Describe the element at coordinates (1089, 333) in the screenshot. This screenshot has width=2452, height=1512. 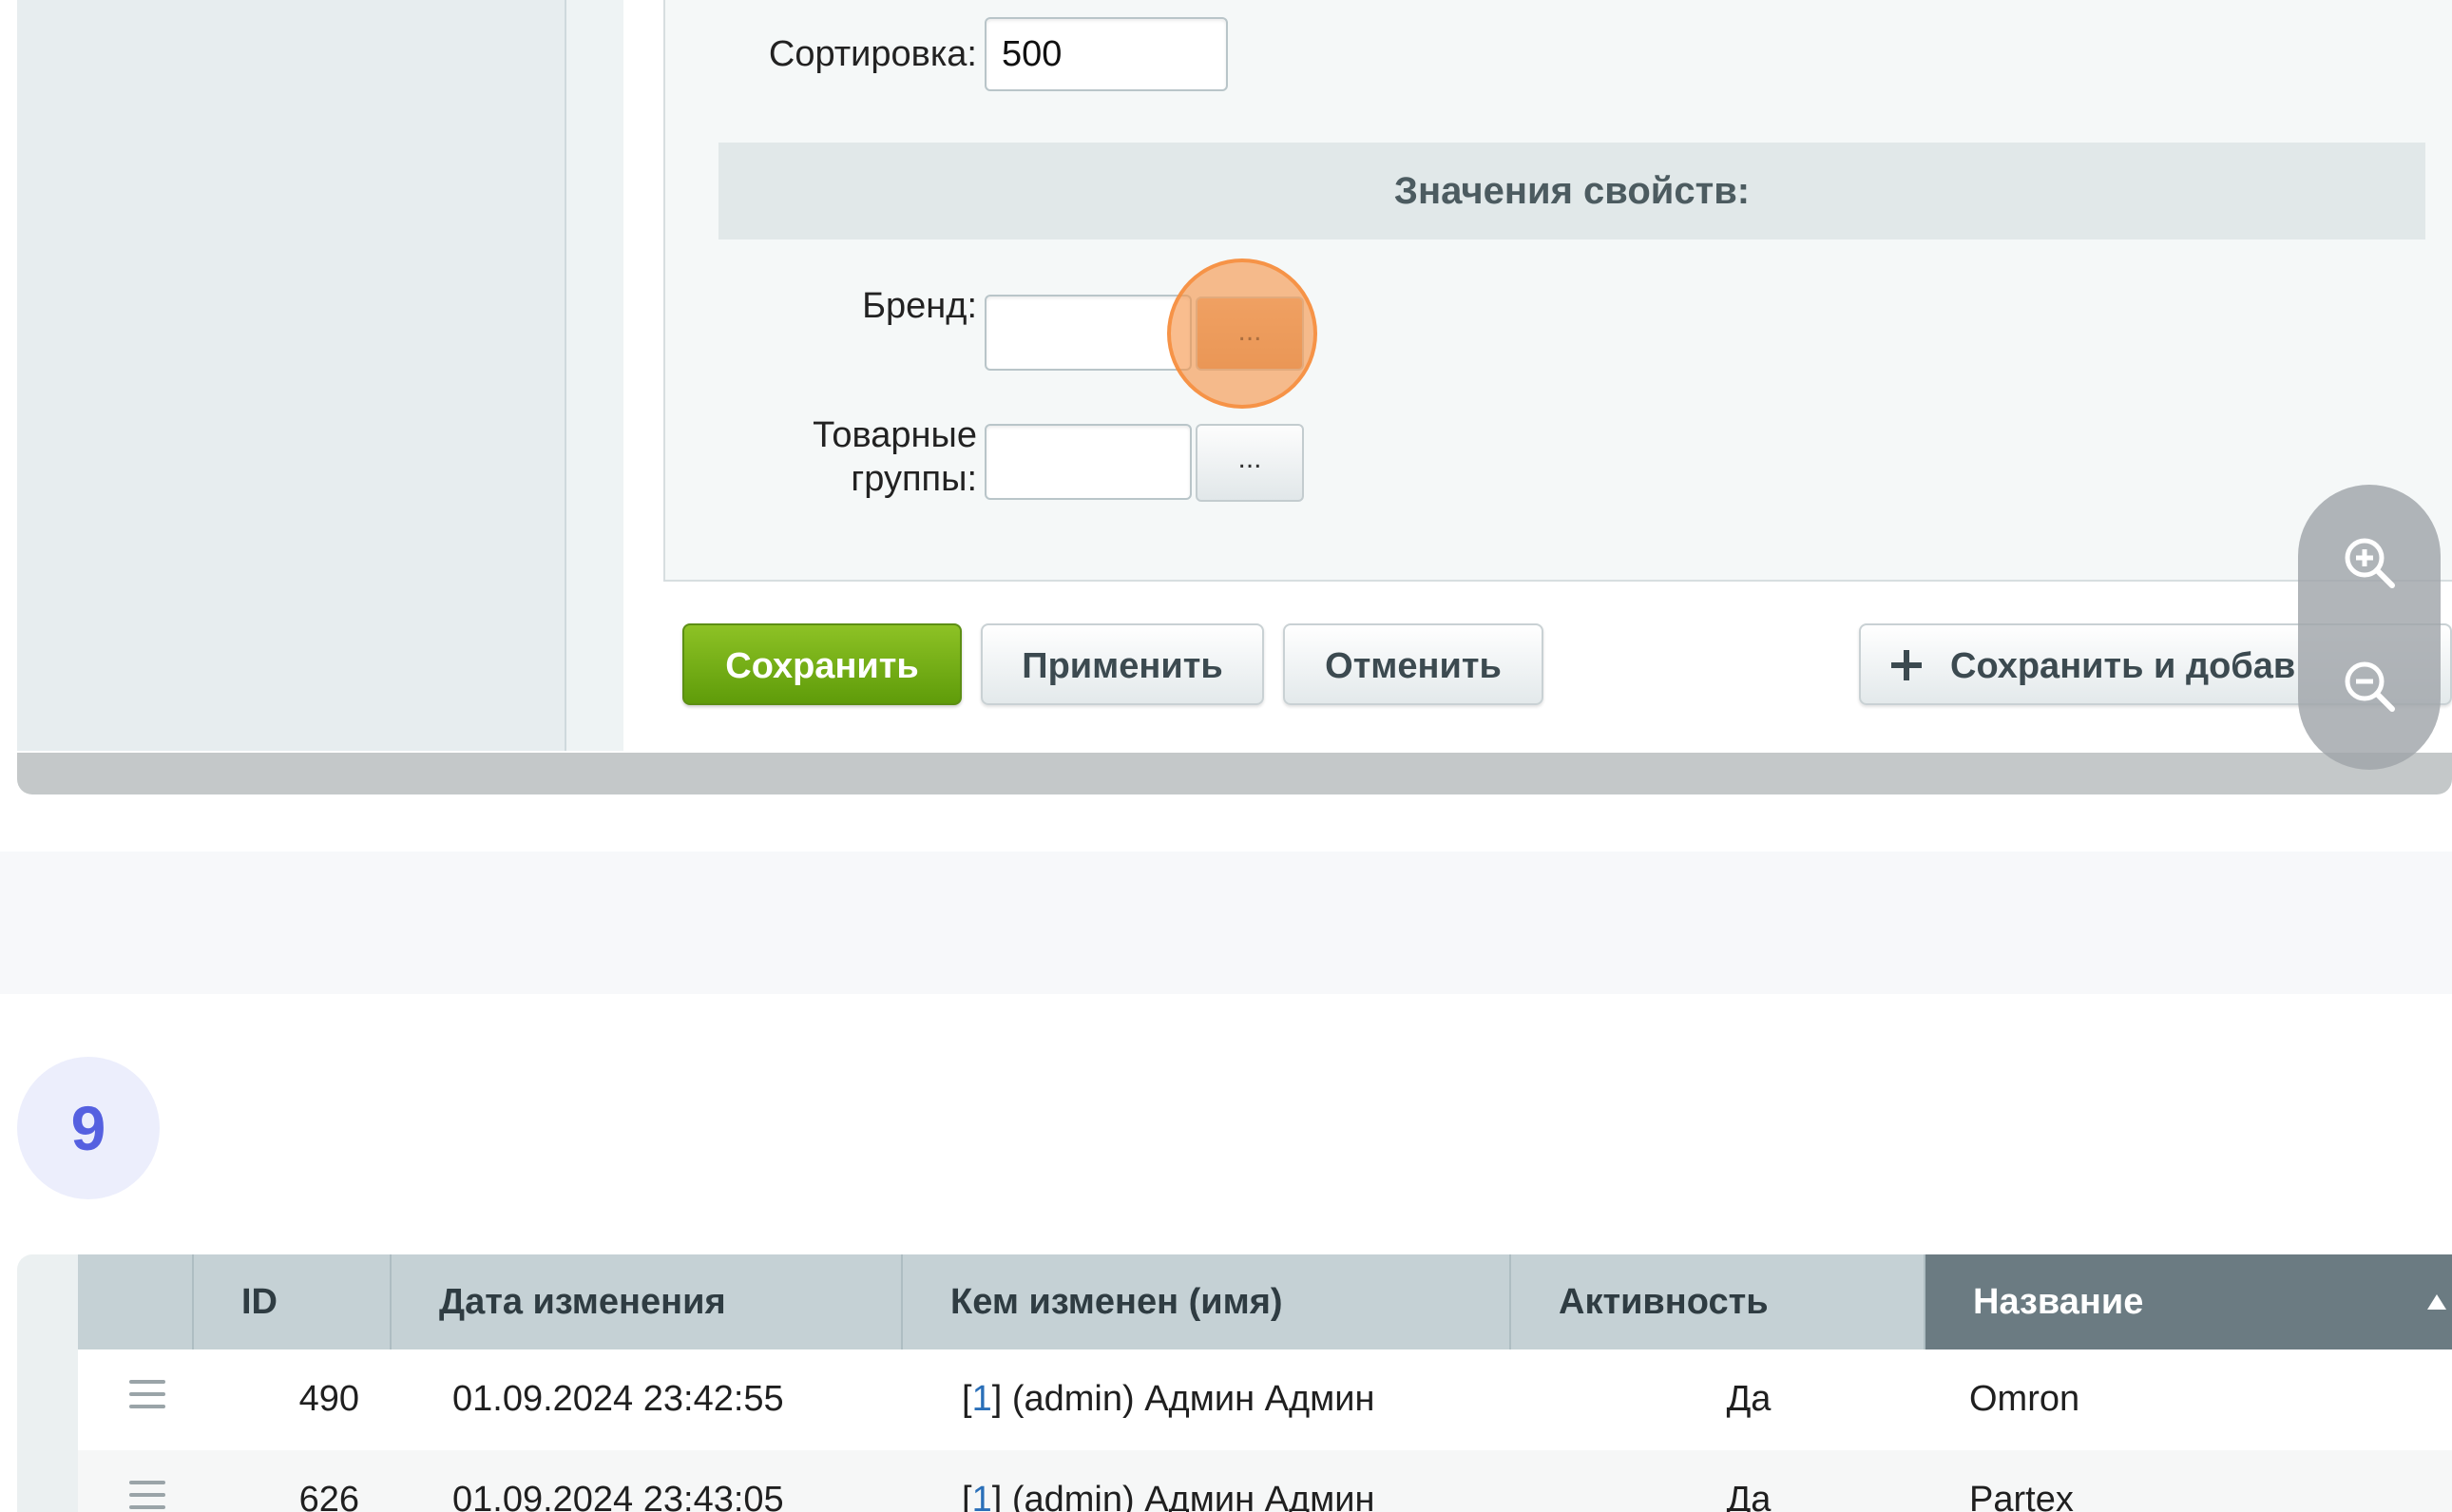
I see `brand-input` at that location.